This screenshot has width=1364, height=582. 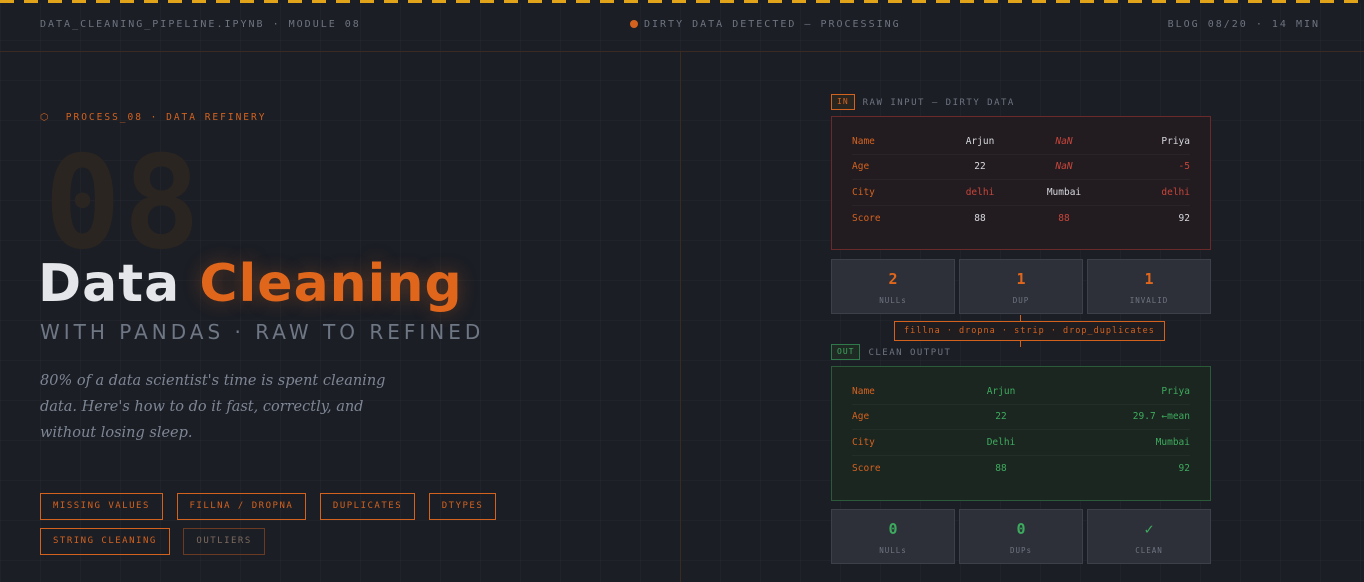 What do you see at coordinates (1021, 550) in the screenshot?
I see `stat-label: DUPs` at bounding box center [1021, 550].